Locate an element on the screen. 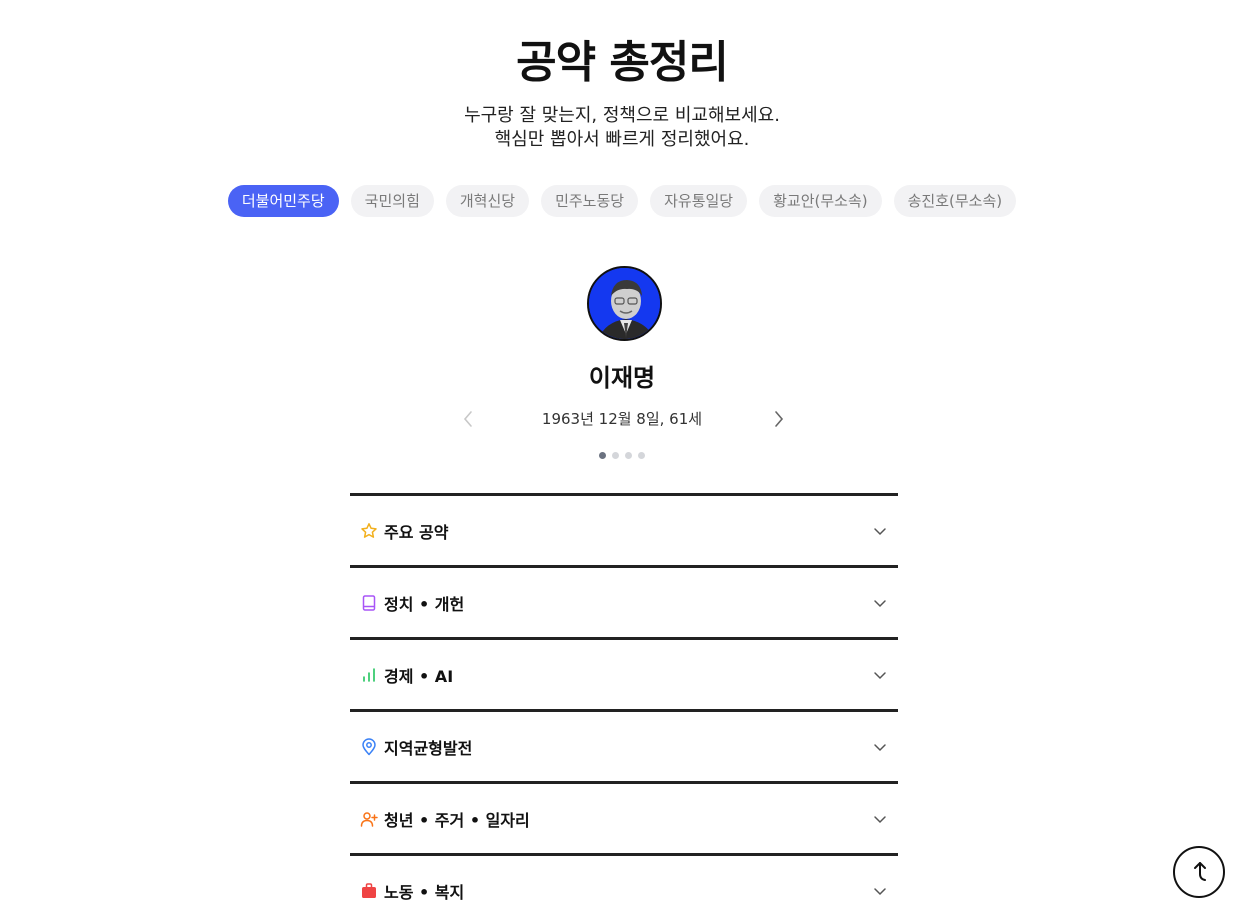  candidate-avatar is located at coordinates (624, 303).